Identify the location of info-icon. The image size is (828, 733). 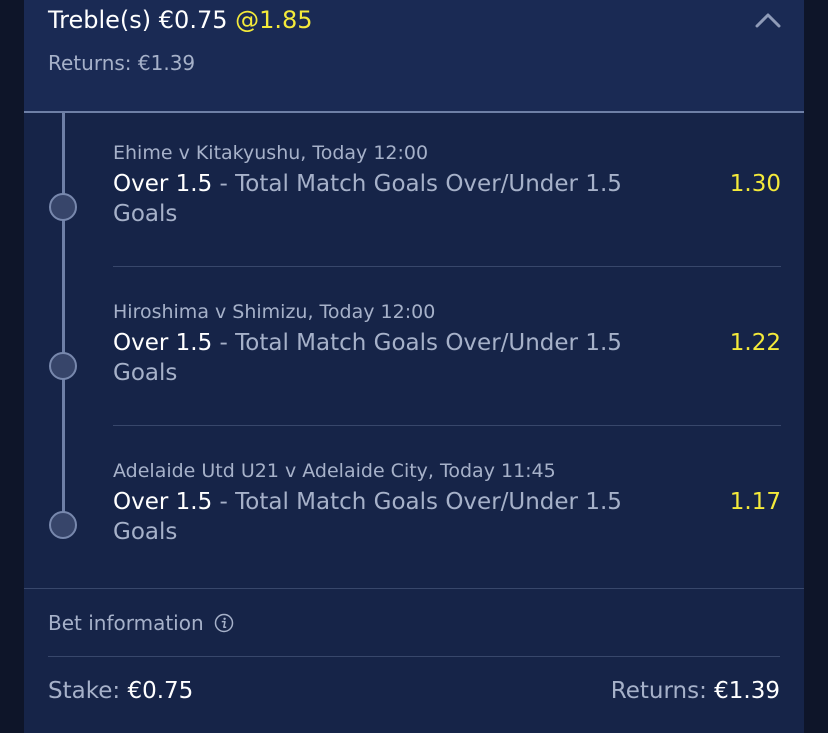
(224, 623).